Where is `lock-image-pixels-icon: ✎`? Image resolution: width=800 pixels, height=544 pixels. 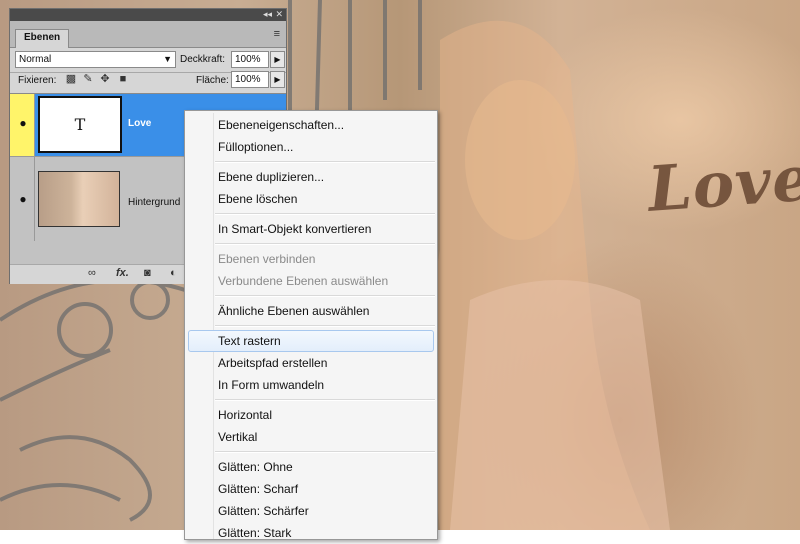
lock-image-pixels-icon: ✎ is located at coordinates (88, 79).